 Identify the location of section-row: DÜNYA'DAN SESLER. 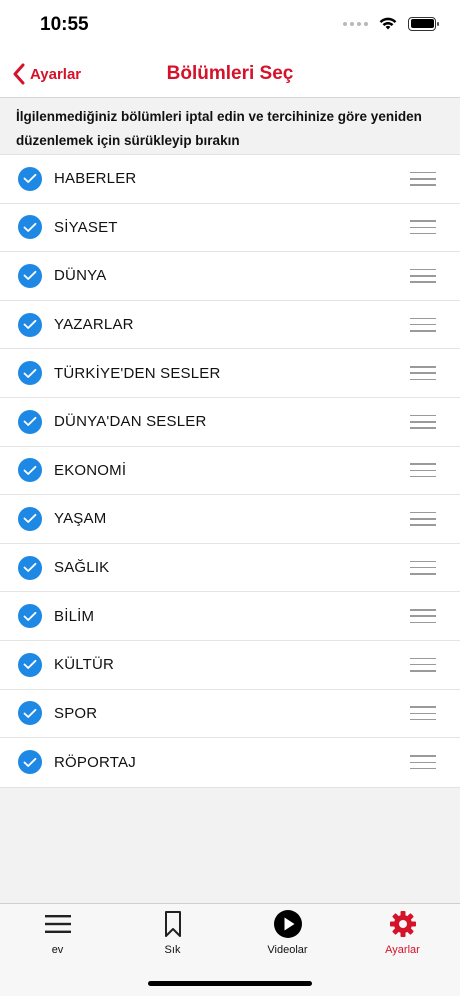
(230, 422).